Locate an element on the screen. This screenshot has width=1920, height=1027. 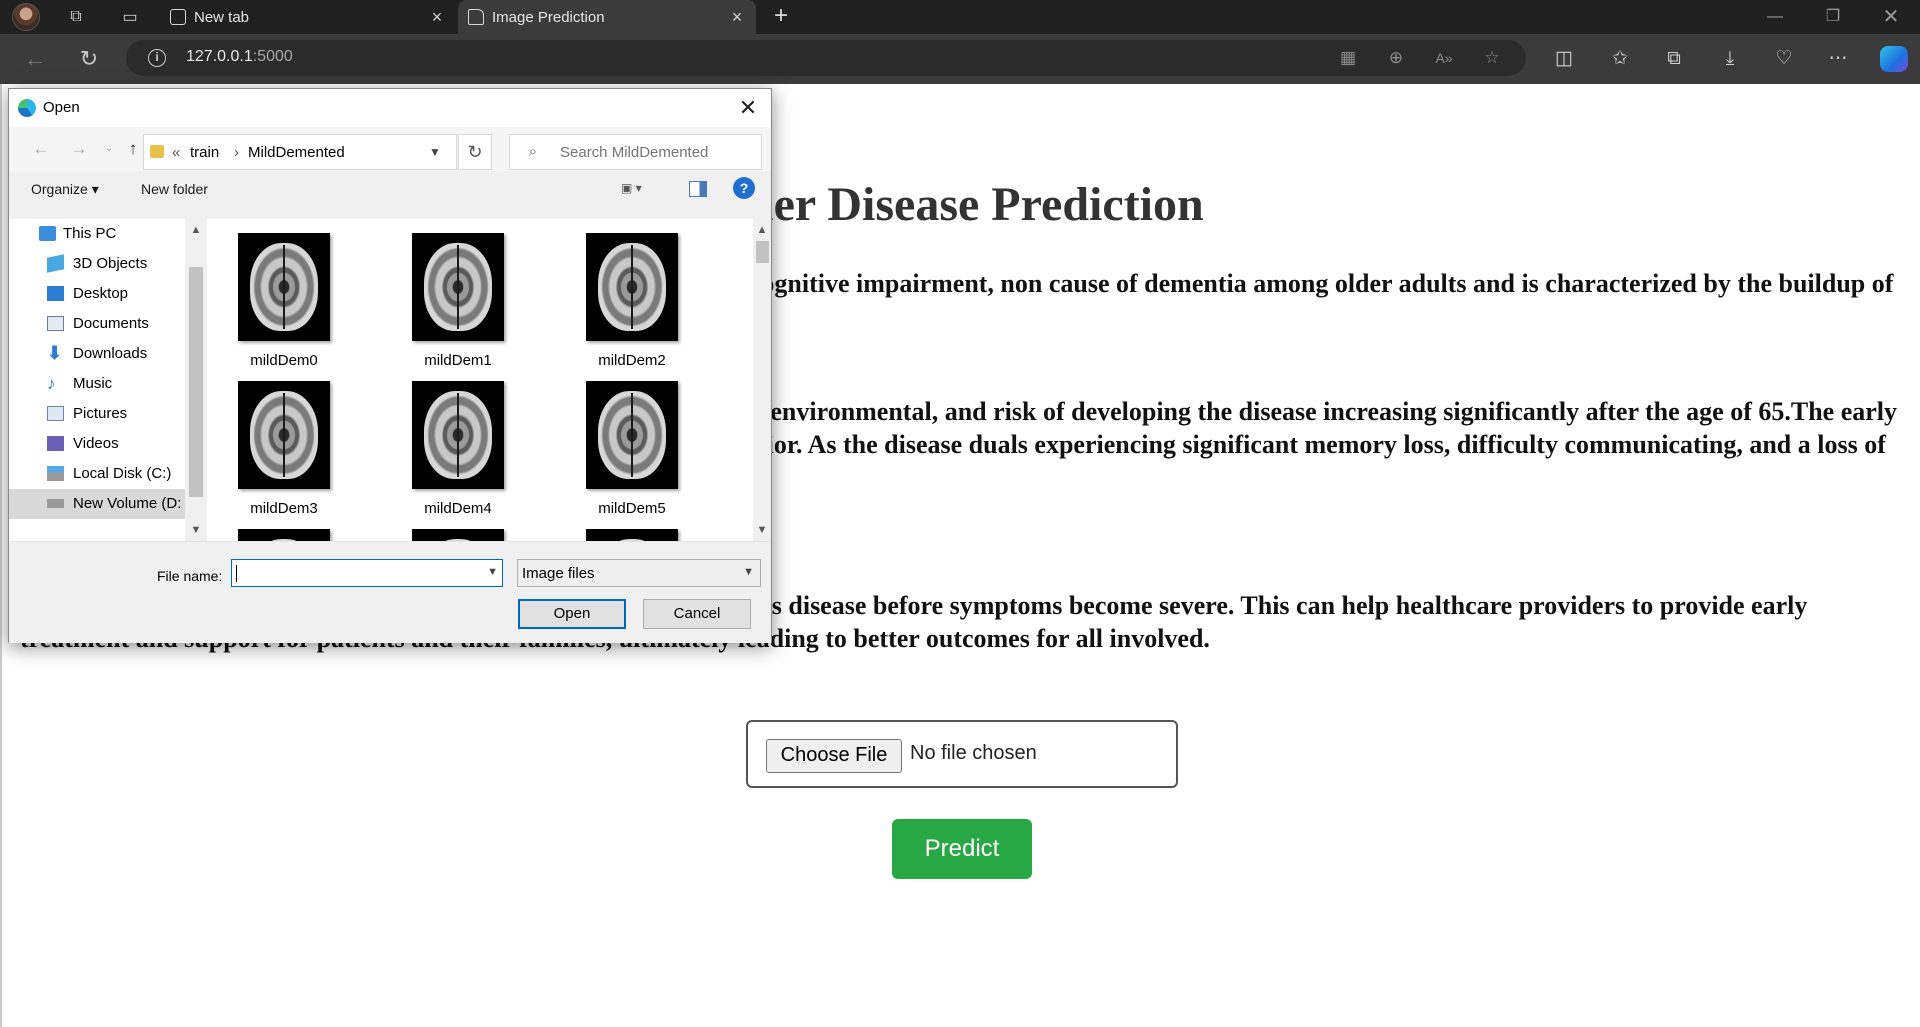
minimize-icon: — is located at coordinates (1775, 17).